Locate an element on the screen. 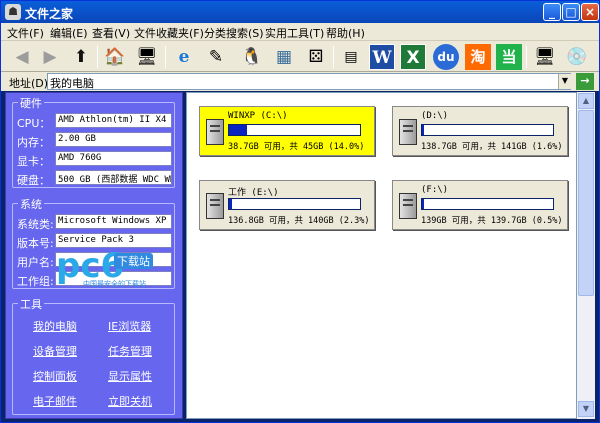 The width and height of the screenshot is (600, 423). scroll-down-icon: ▼ is located at coordinates (586, 409).